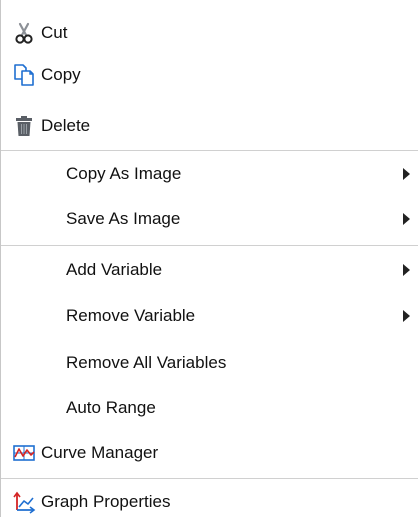 The width and height of the screenshot is (418, 522). Describe the element at coordinates (24, 75) in the screenshot. I see `copy-icon` at that location.